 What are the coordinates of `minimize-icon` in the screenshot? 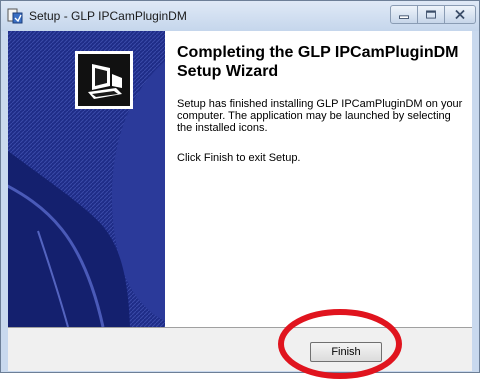 It's located at (404, 17).